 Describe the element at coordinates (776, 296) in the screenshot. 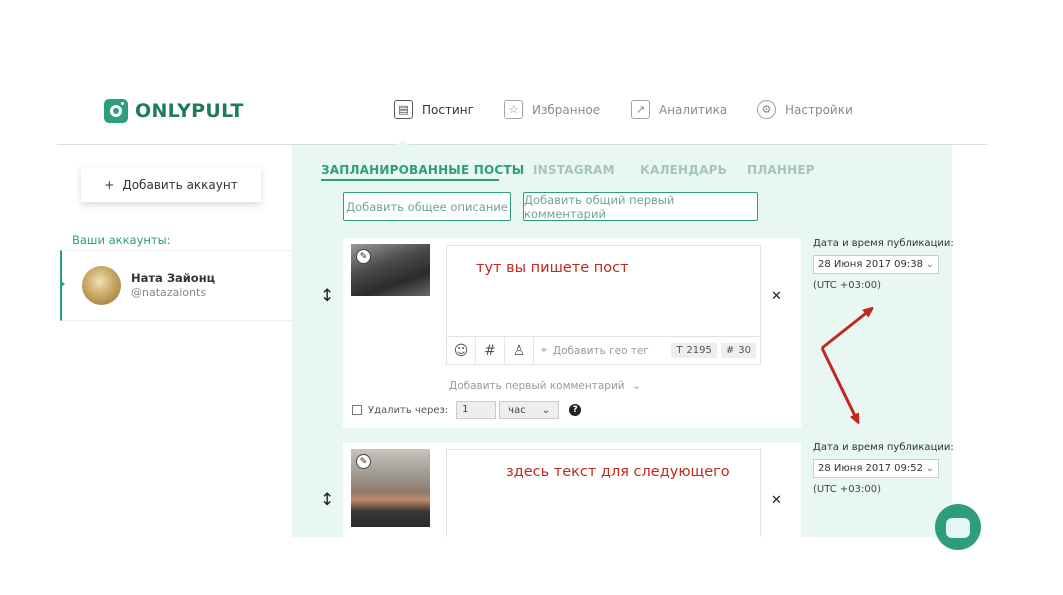

I see `remove-post-1-icon: ✕` at that location.